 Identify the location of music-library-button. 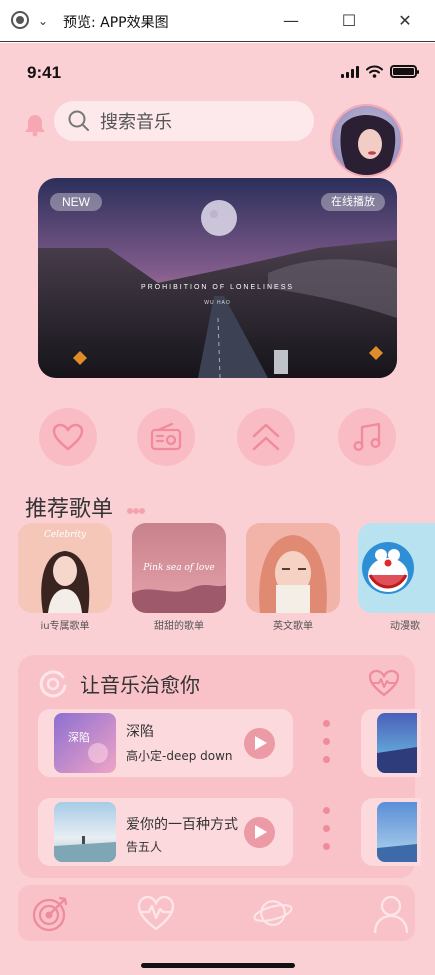
(367, 437).